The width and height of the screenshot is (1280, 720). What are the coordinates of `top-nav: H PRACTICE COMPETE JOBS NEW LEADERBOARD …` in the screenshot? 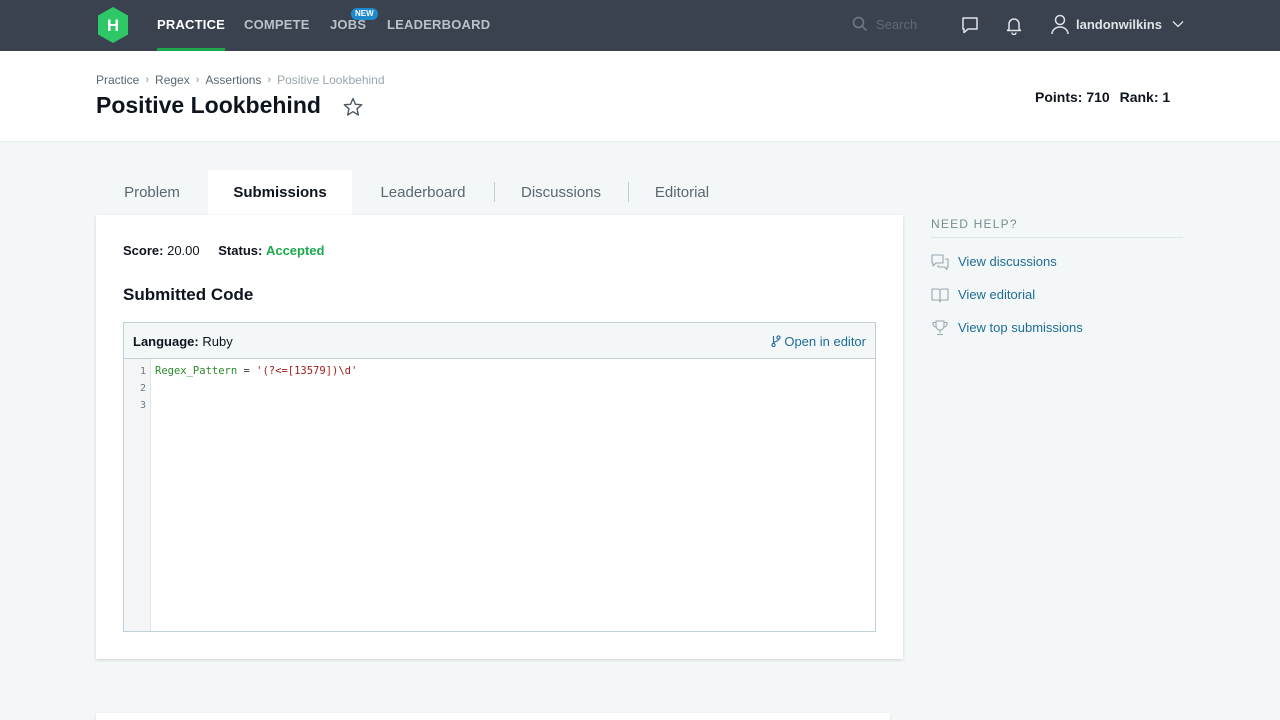 It's located at (640, 25).